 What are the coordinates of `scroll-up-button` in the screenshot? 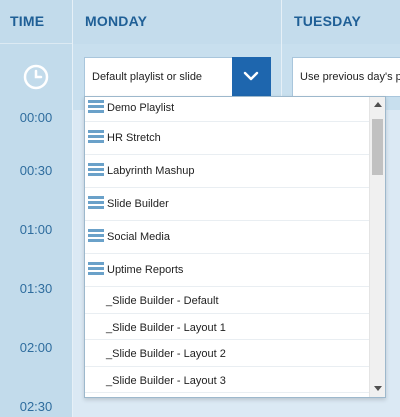 It's located at (377, 105).